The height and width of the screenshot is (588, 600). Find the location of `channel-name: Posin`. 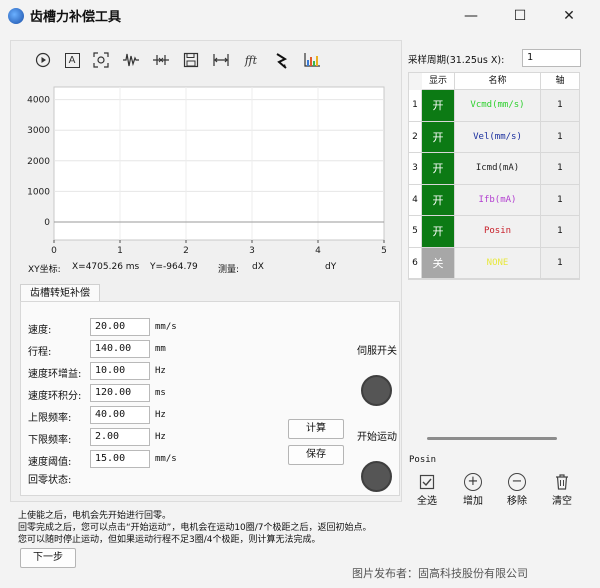

channel-name: Posin is located at coordinates (498, 232).